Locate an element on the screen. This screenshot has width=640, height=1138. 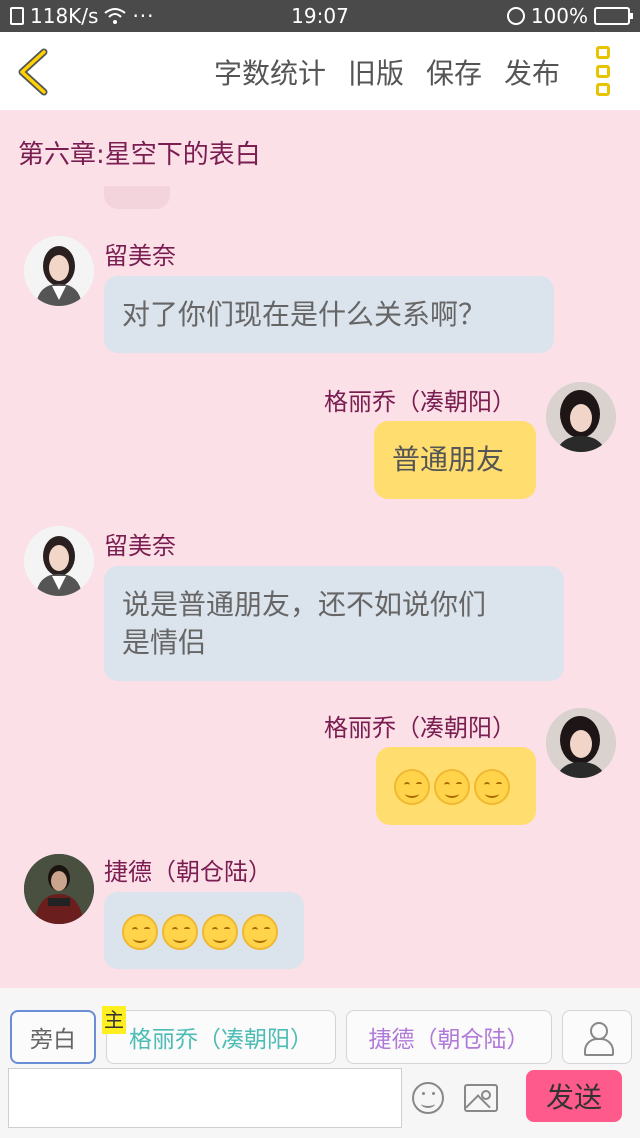
alarm-icon is located at coordinates (515, 16).